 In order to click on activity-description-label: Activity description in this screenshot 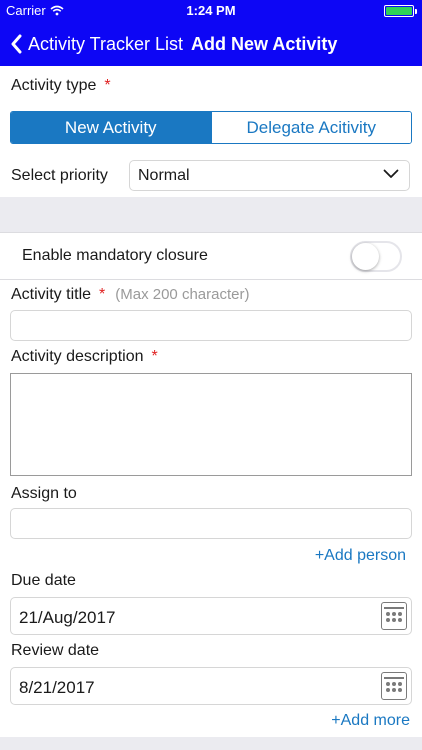, I will do `click(77, 356)`.